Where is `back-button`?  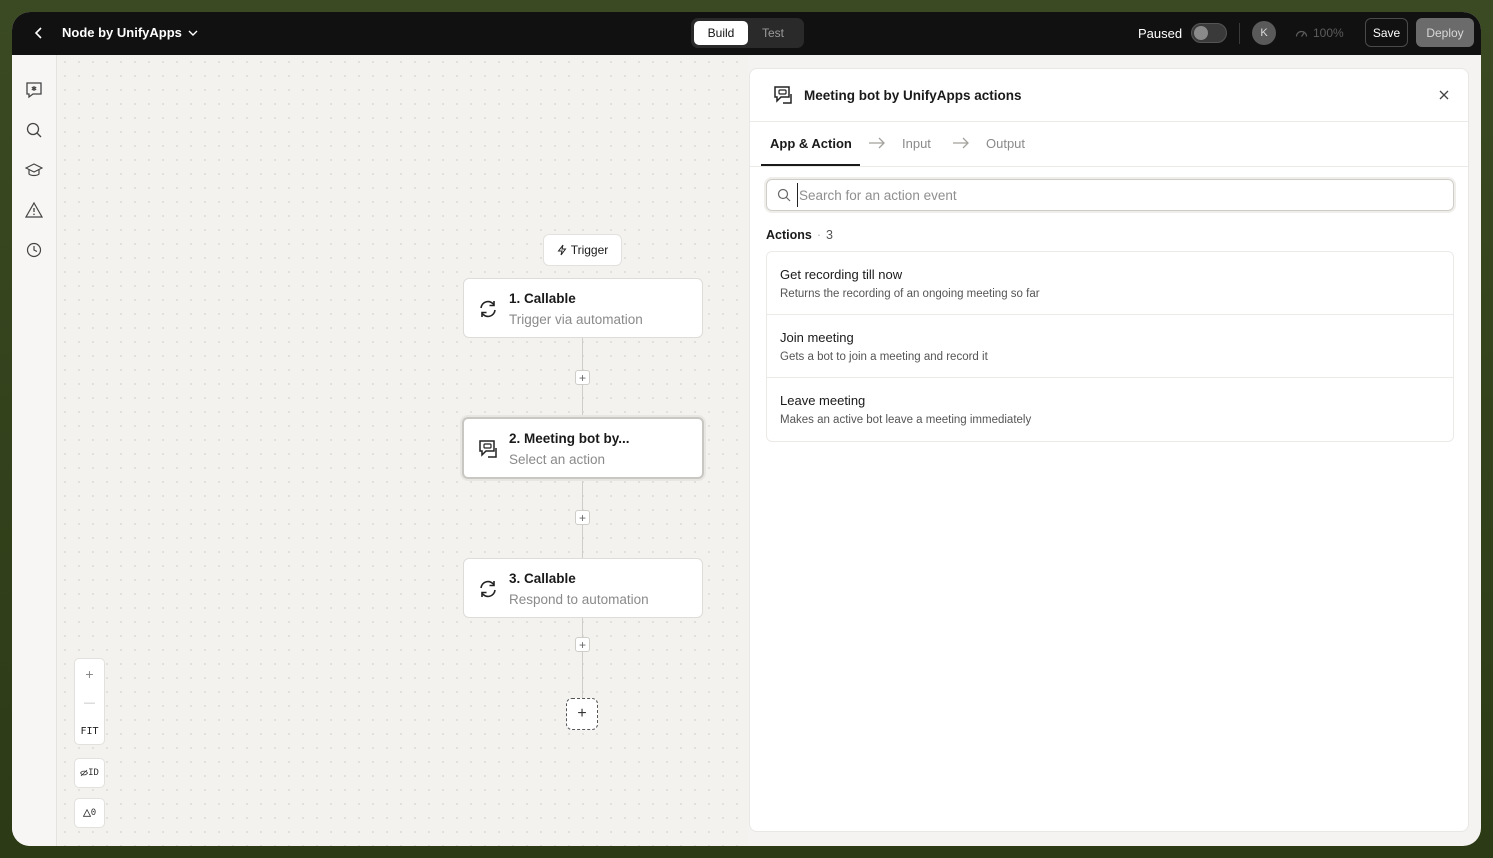 back-button is located at coordinates (39, 33).